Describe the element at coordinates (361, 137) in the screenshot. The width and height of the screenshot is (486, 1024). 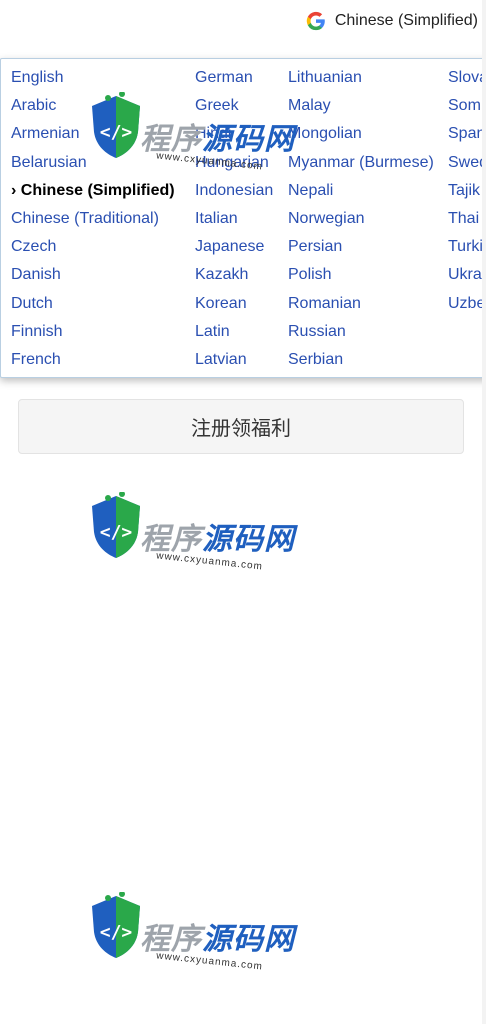
I see `language-option: Mongolian` at that location.